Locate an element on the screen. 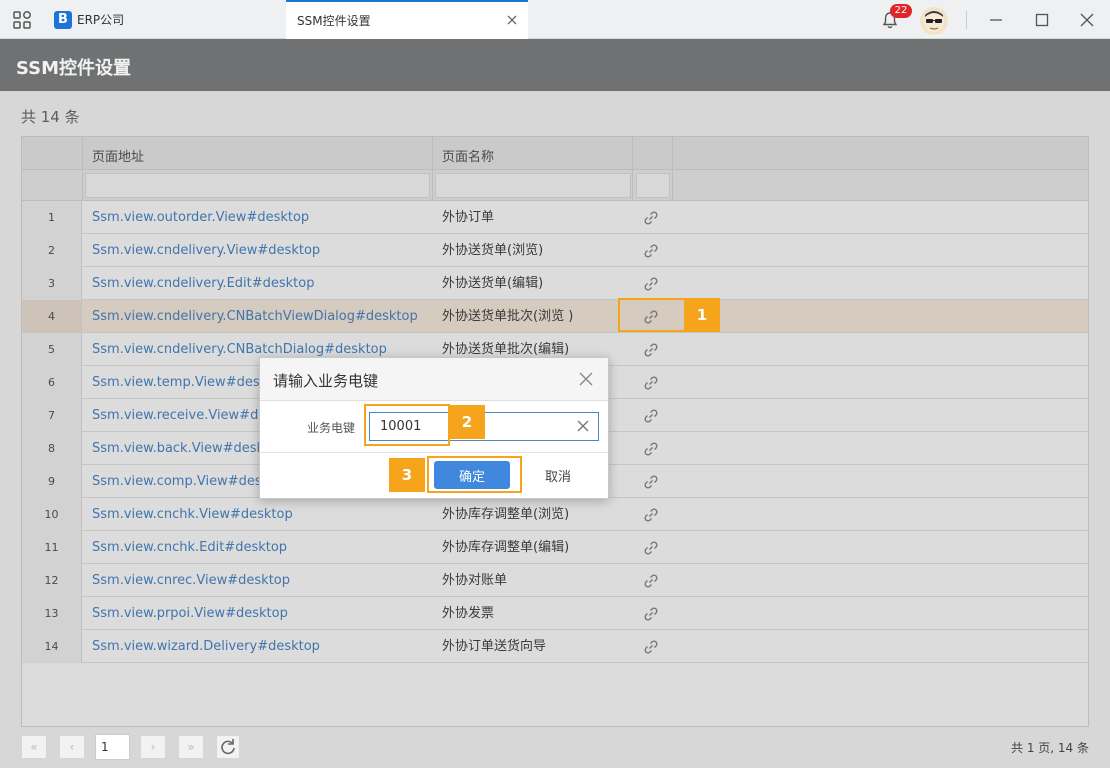  prev-page-button: ‹ is located at coordinates (72, 747).